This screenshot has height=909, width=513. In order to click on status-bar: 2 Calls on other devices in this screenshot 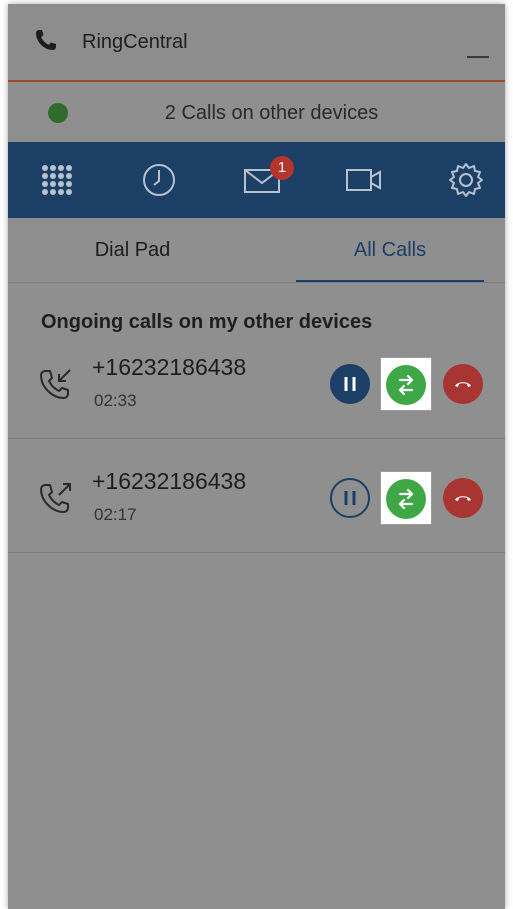, I will do `click(256, 112)`.